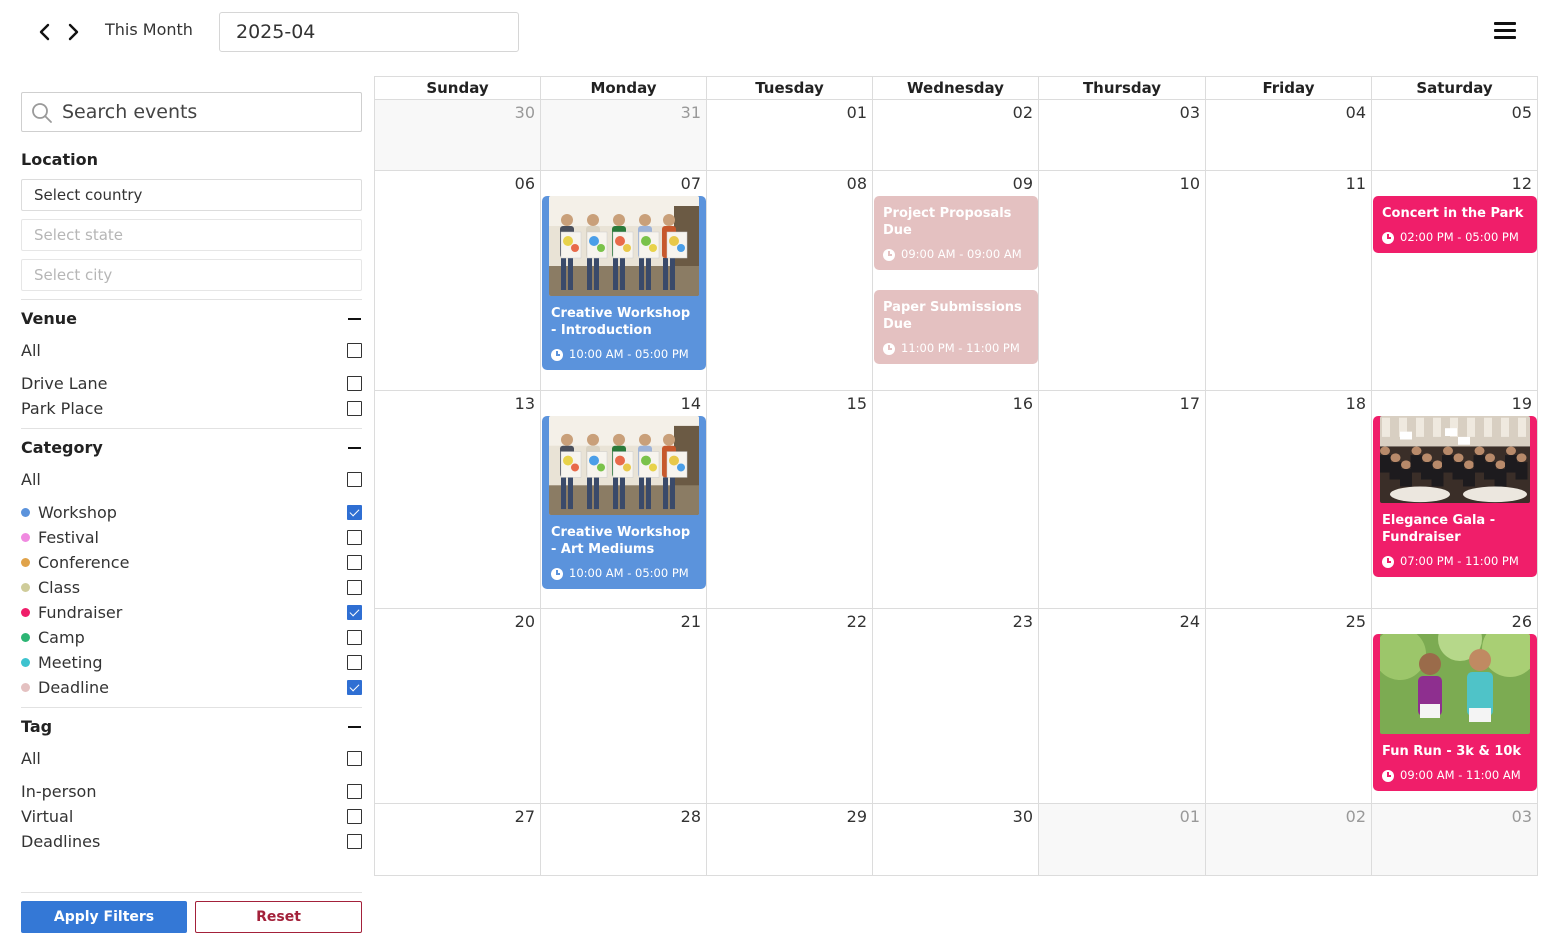 The height and width of the screenshot is (950, 1549). Describe the element at coordinates (191, 844) in the screenshot. I see `tag-option: Deadlines` at that location.